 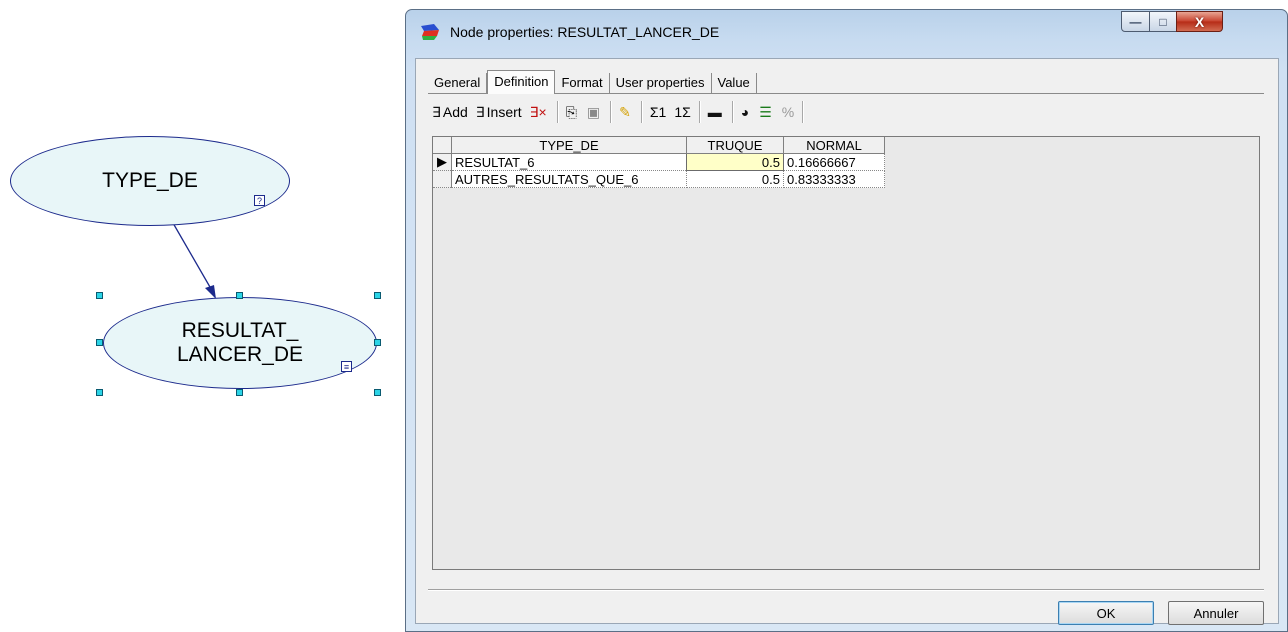 What do you see at coordinates (455, 112) in the screenshot?
I see `add-label: Add` at bounding box center [455, 112].